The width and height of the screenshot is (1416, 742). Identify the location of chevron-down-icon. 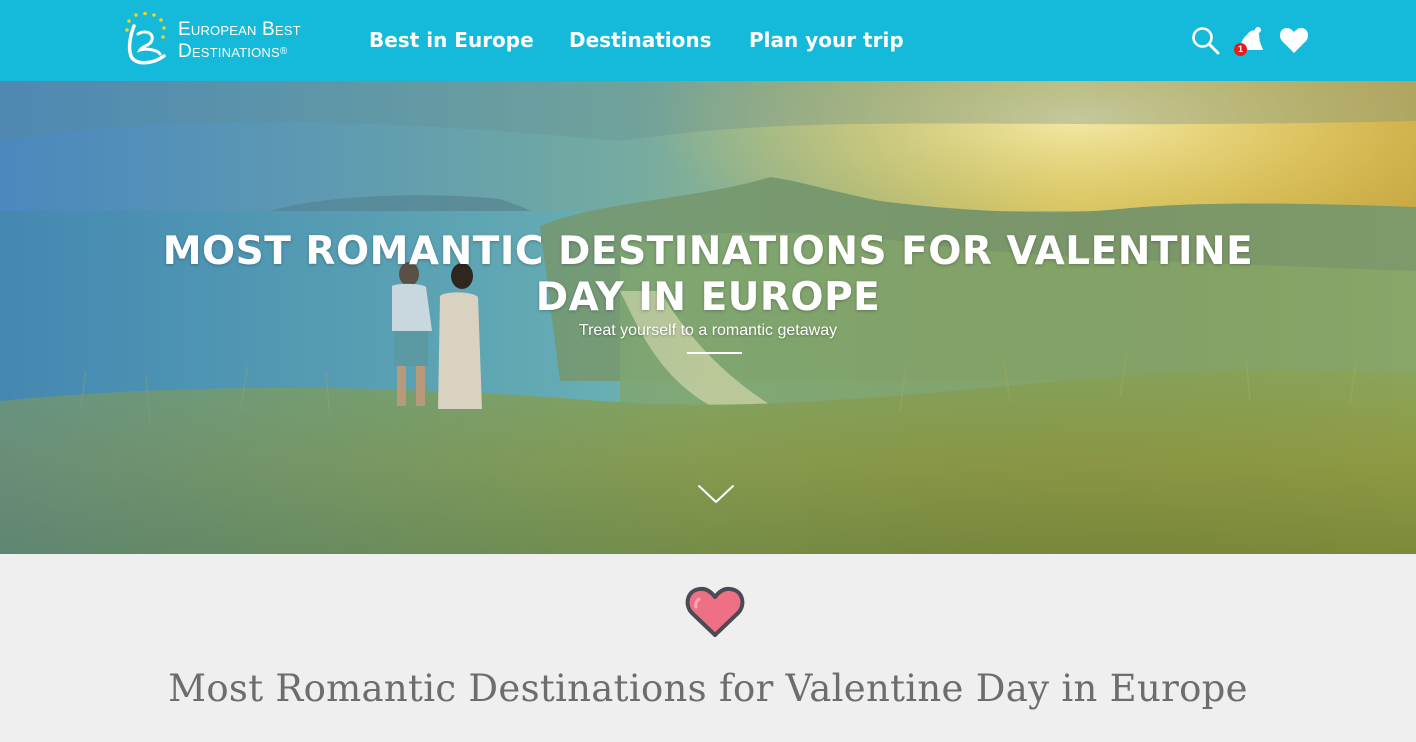
(716, 494).